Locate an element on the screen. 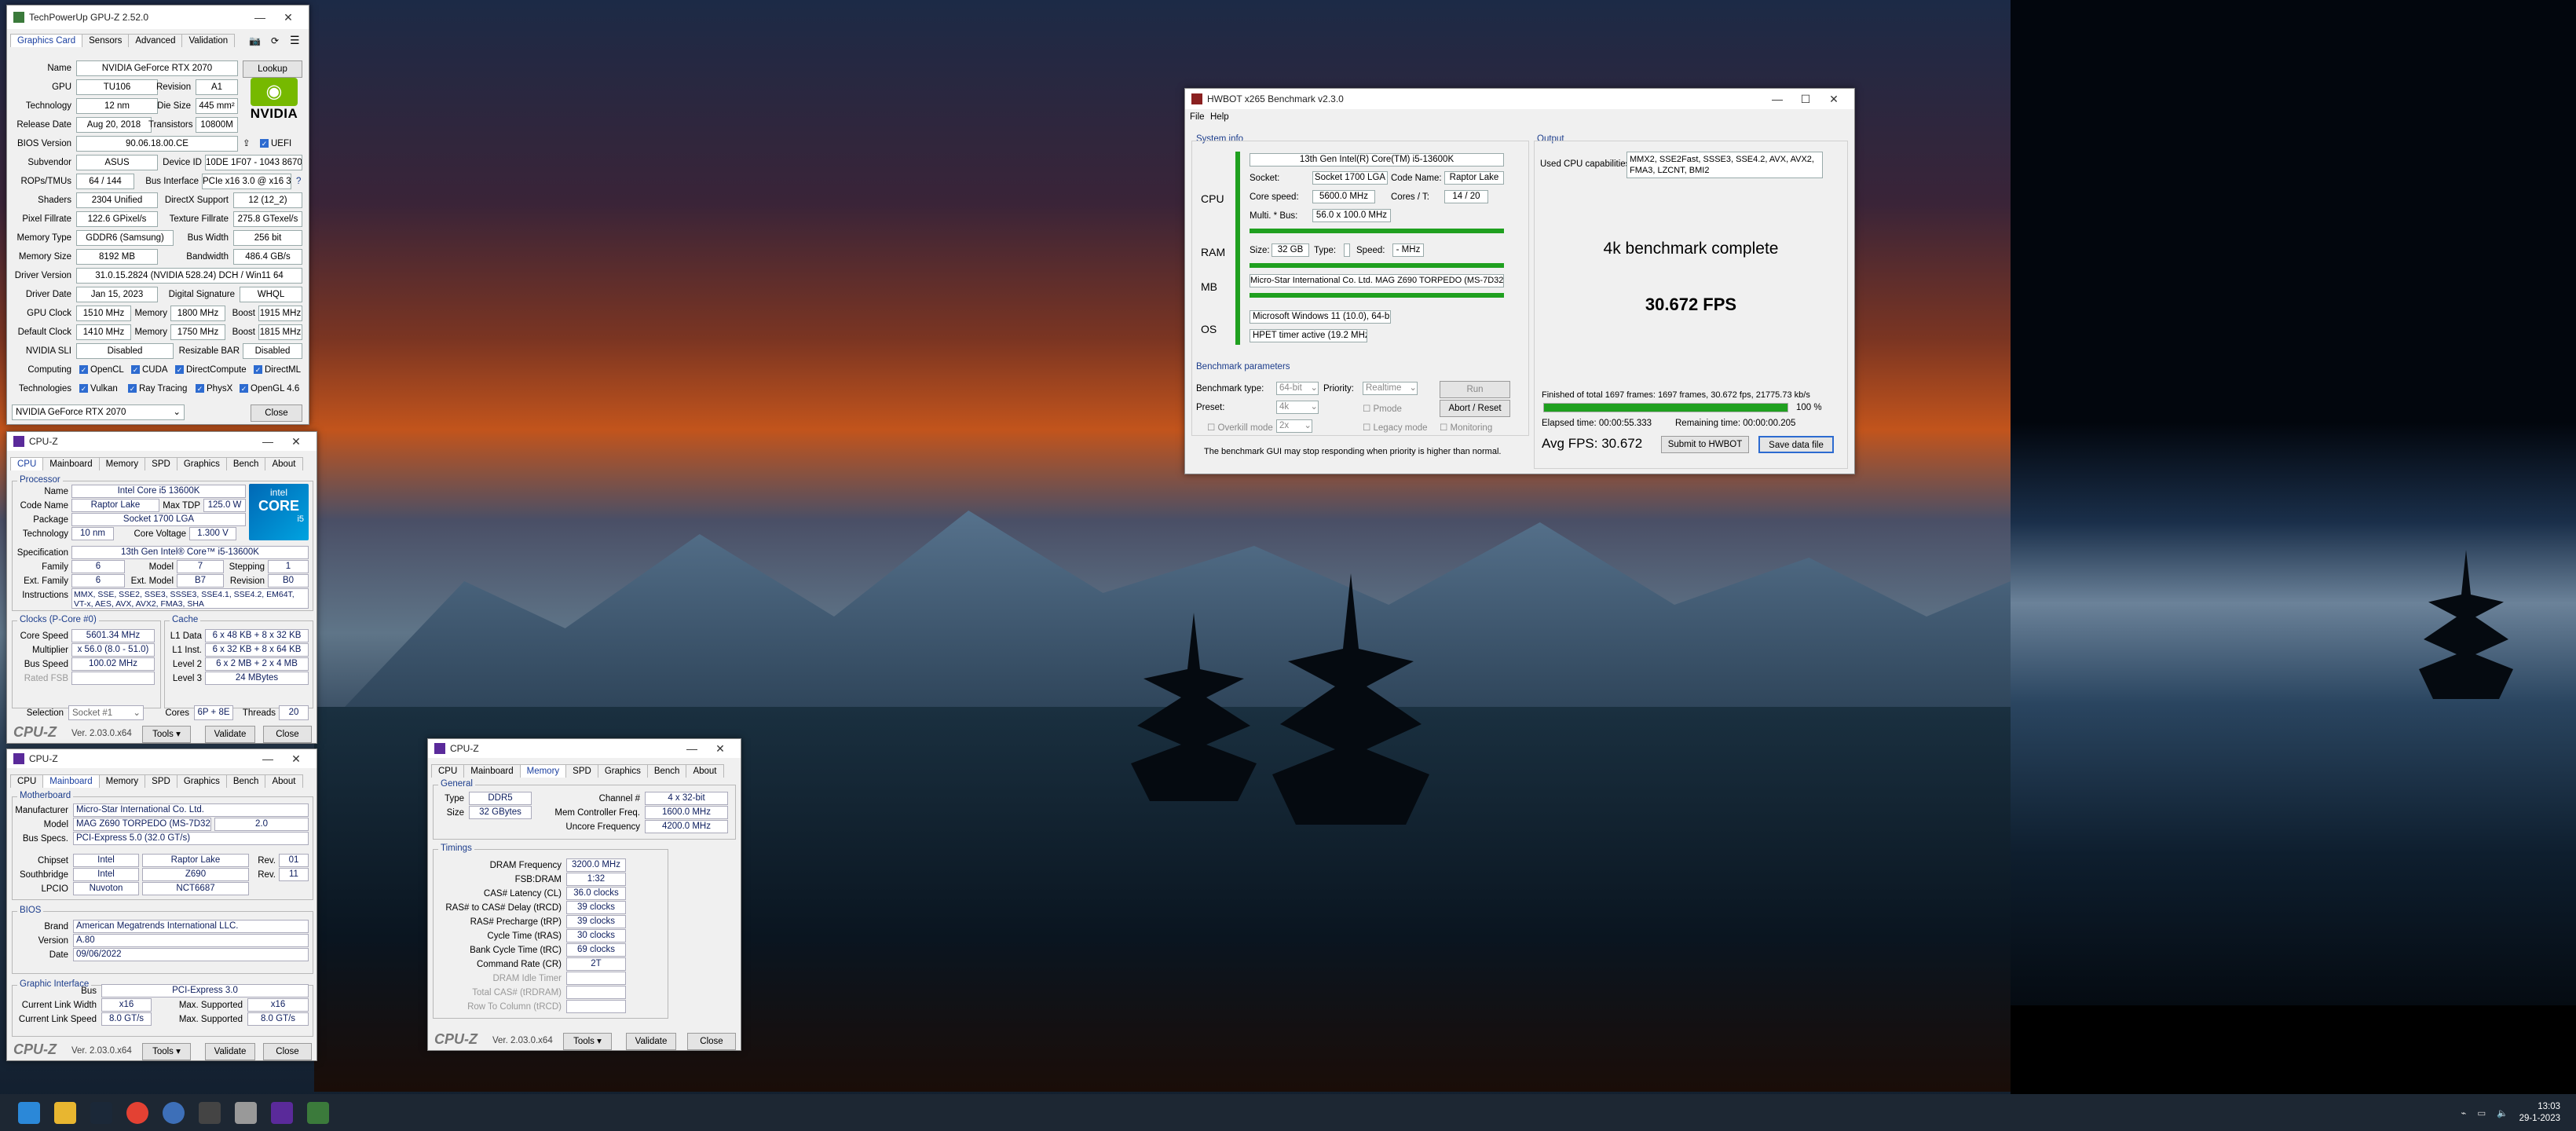  save-data-file-button: Save data file is located at coordinates (1796, 444).